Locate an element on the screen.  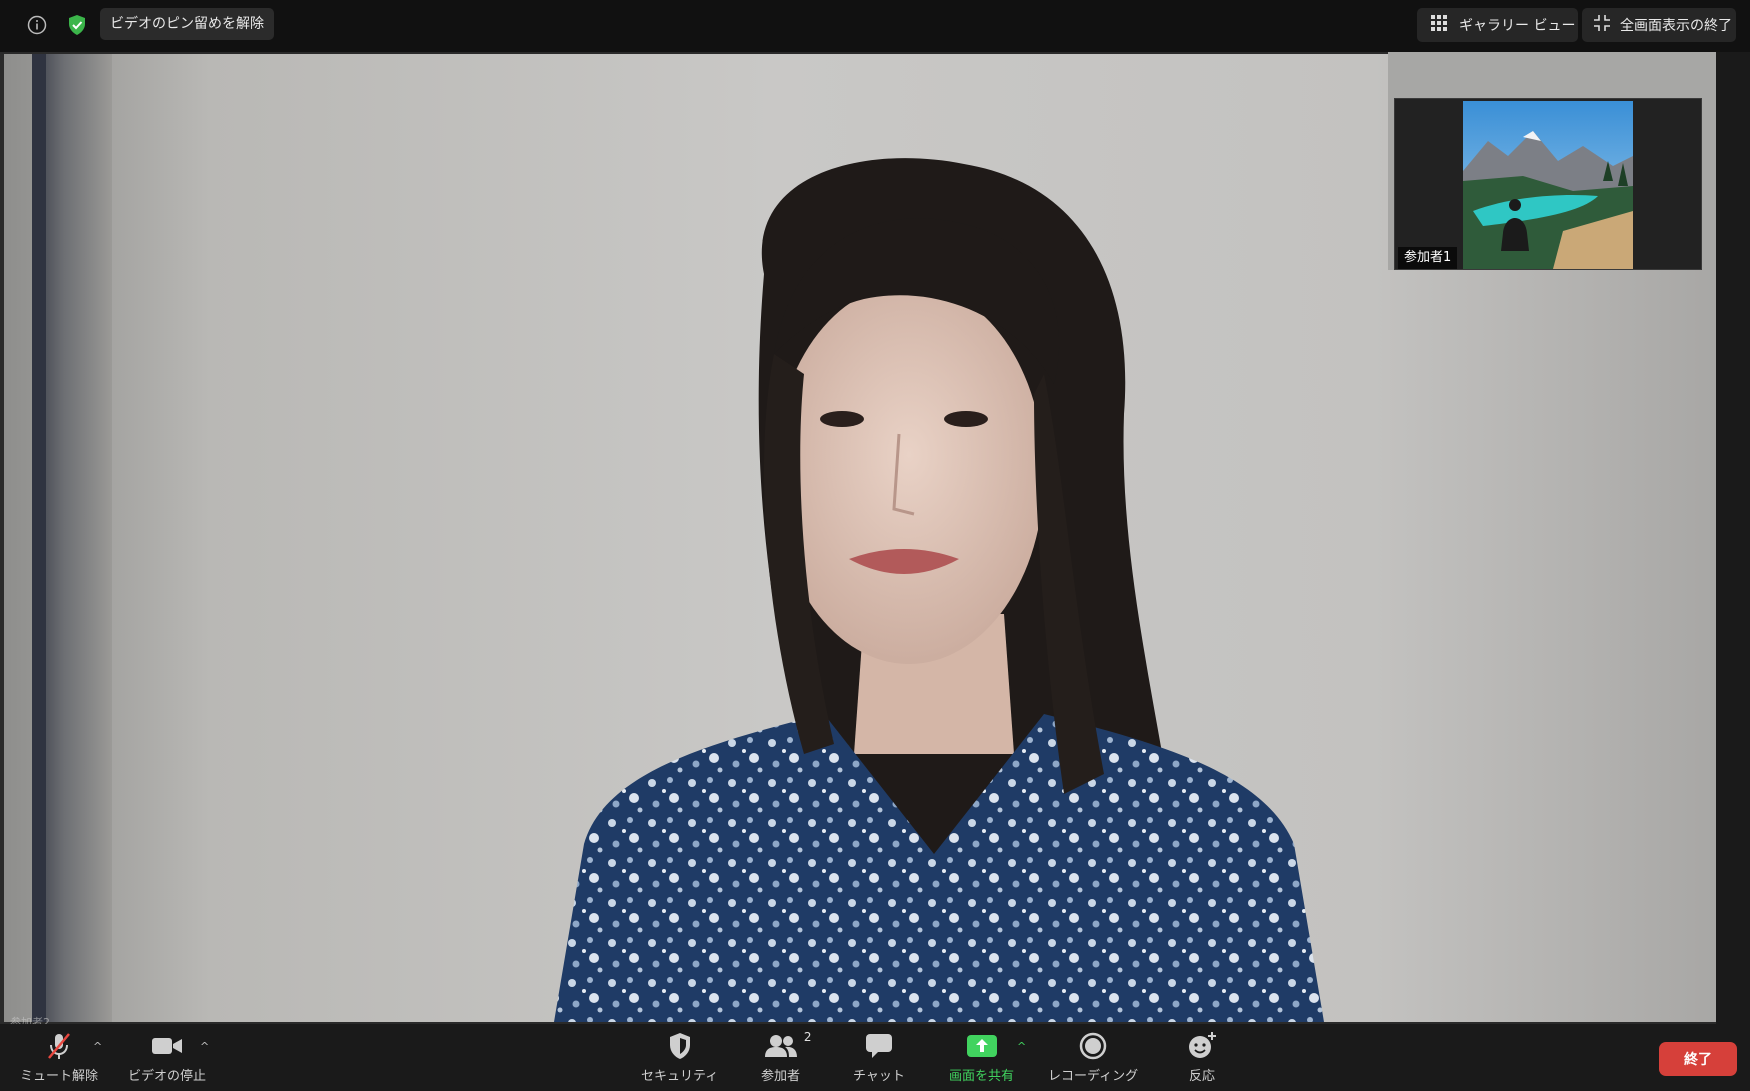
top-bar: ビデオのピン留めを解除 ギャラリー ビュー 全画面表示の終了 is located at coordinates (875, 26).